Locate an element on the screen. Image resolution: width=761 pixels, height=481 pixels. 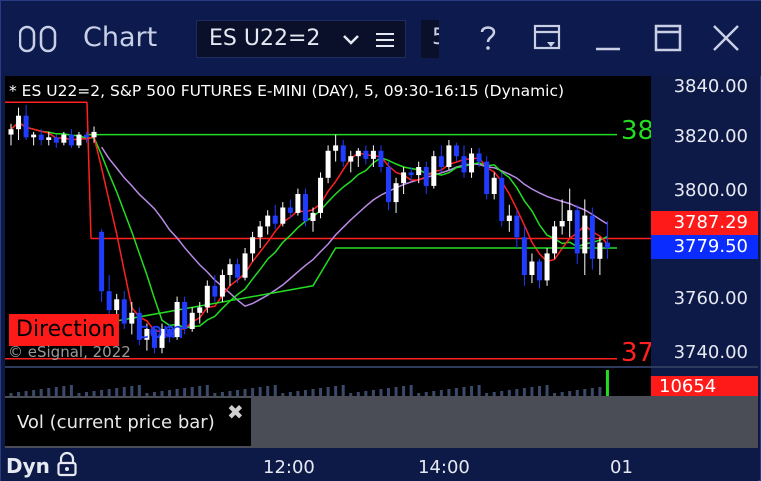
time-tick: 14:00 is located at coordinates (444, 467).